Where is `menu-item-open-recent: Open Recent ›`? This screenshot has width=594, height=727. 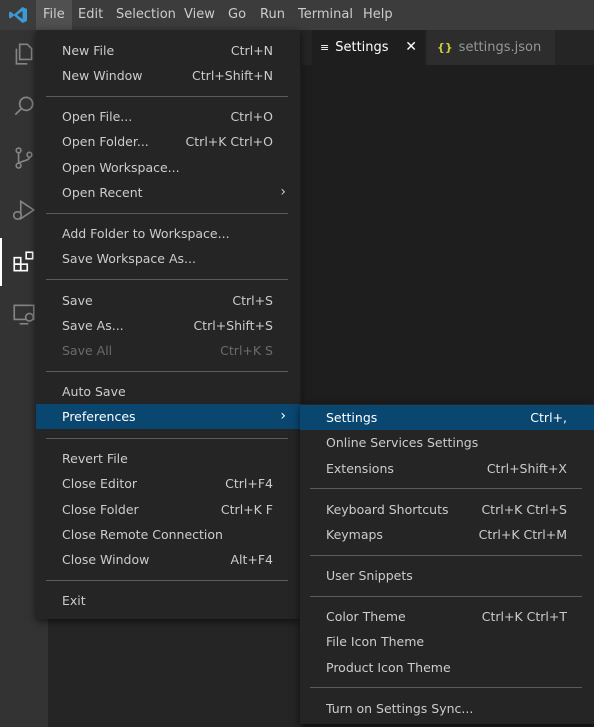
menu-item-open-recent: Open Recent › is located at coordinates (168, 192).